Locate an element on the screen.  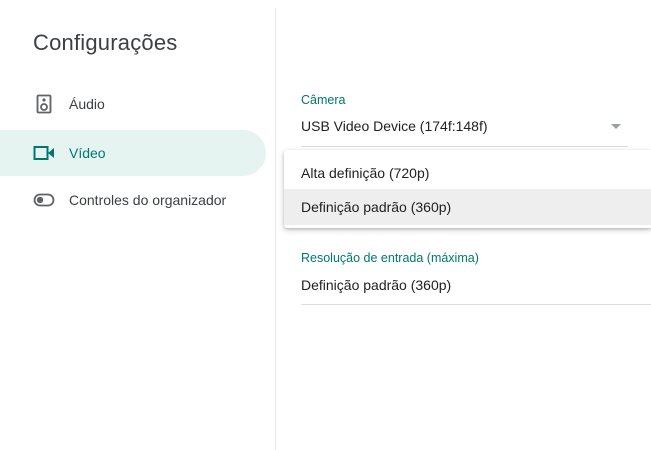
chevron-down-icon is located at coordinates (616, 126).